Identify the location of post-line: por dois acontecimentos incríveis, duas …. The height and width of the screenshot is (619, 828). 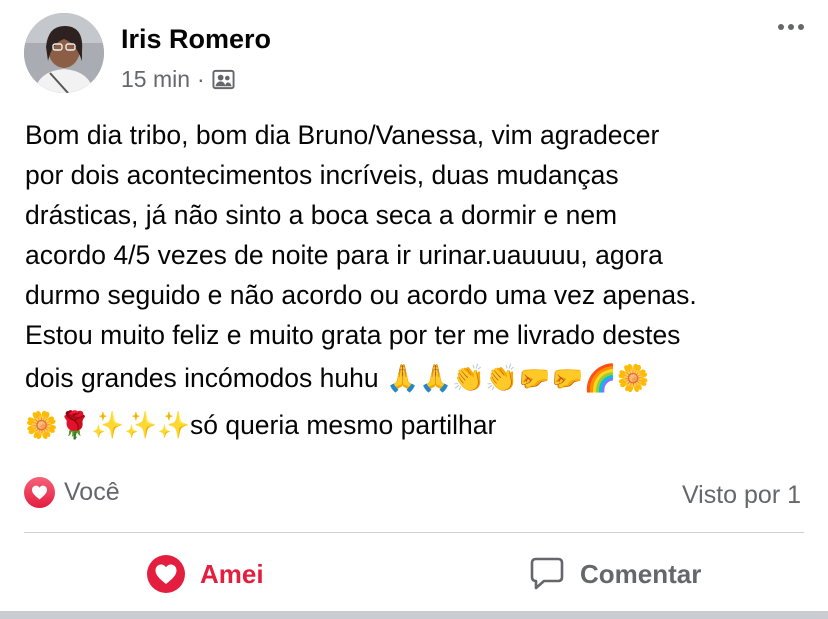
(322, 175).